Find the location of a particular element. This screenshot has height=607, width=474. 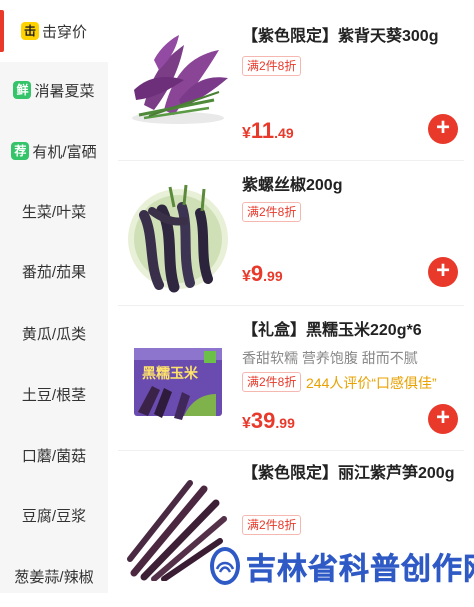

price-decimal: .49 is located at coordinates (284, 133).